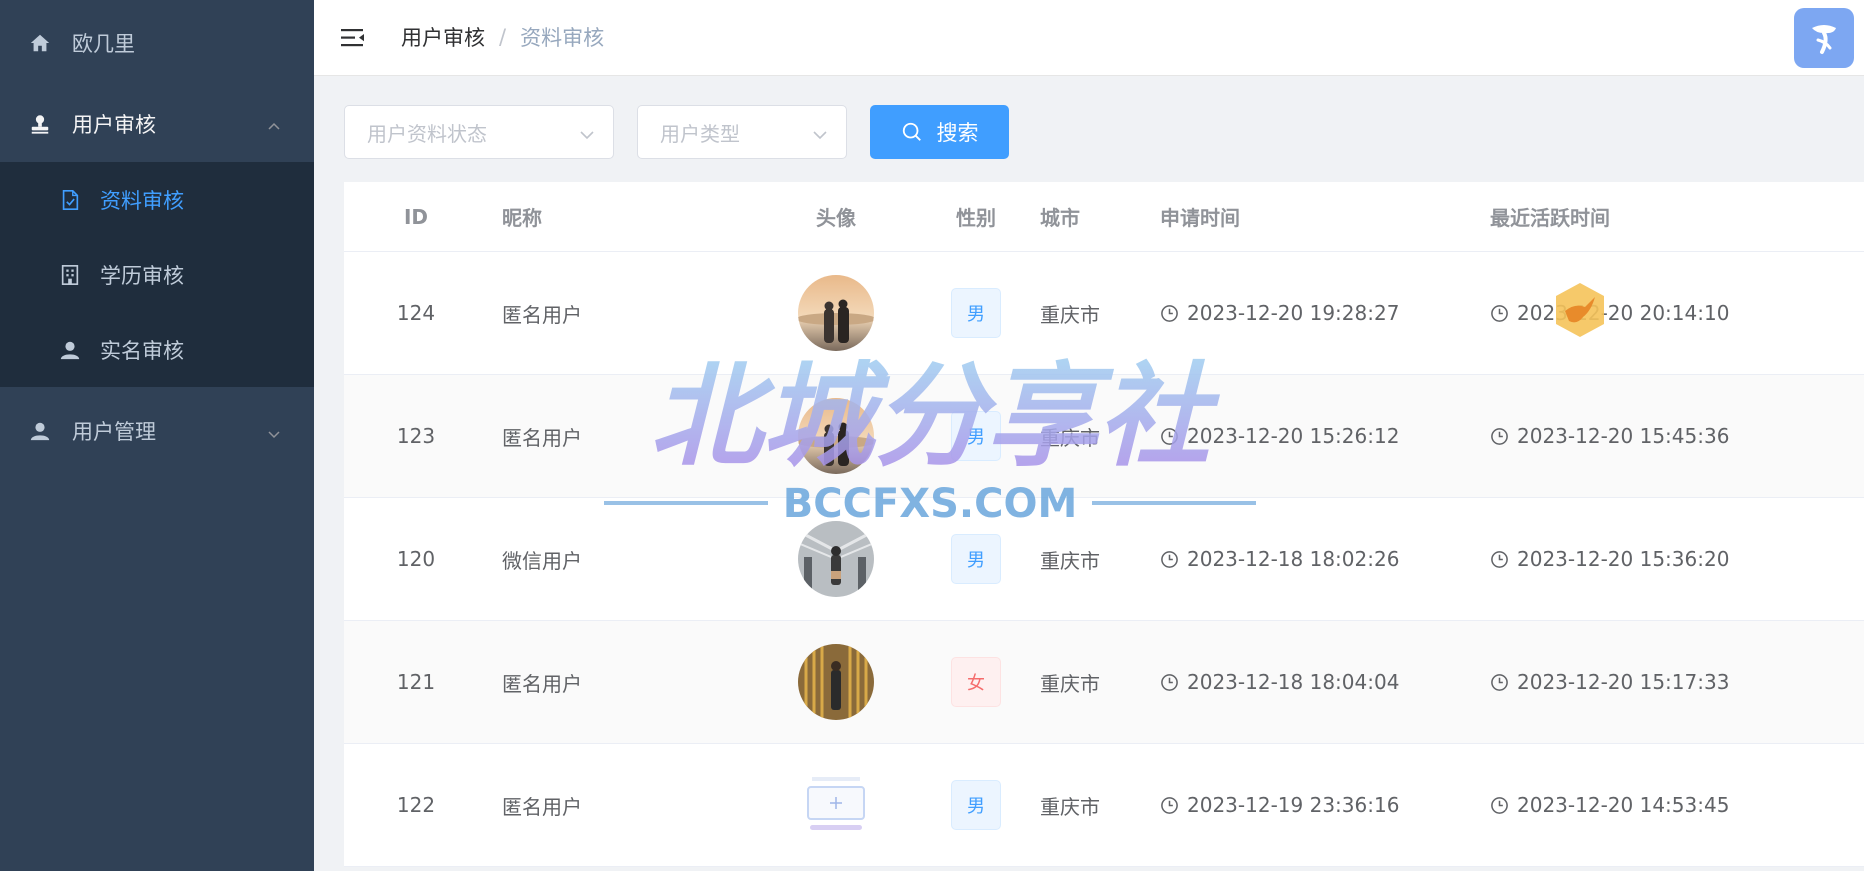 The image size is (1864, 871). Describe the element at coordinates (70, 350) in the screenshot. I see `user-icon` at that location.